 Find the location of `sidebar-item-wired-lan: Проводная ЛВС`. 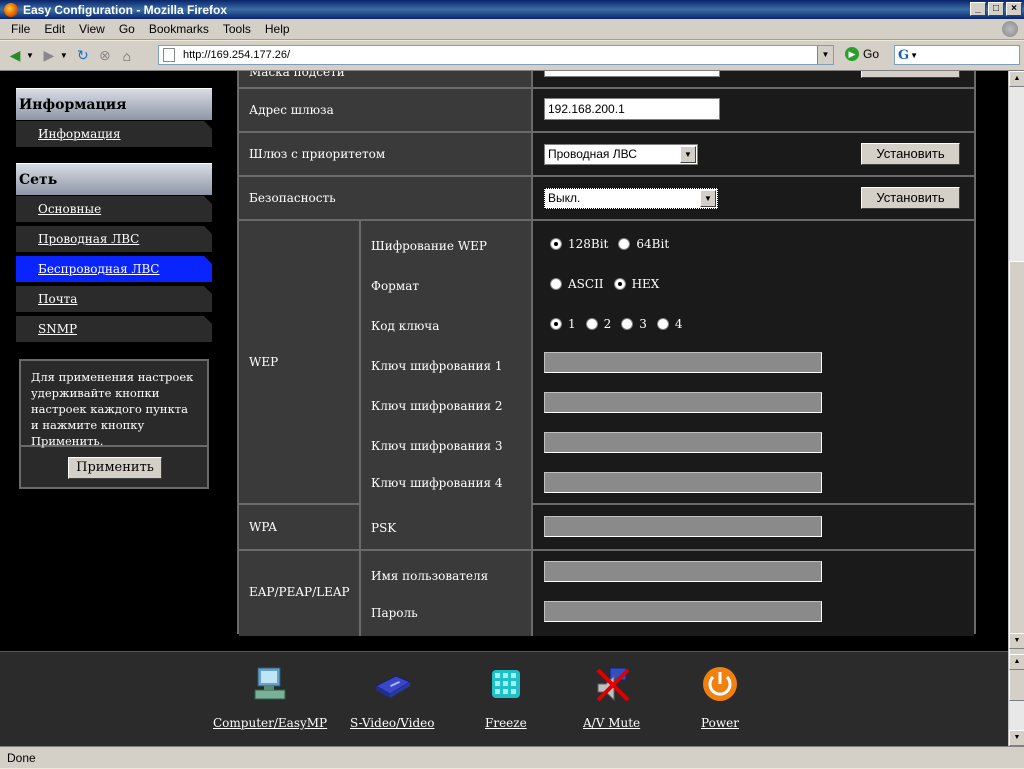

sidebar-item-wired-lan: Проводная ЛВС is located at coordinates (114, 239).